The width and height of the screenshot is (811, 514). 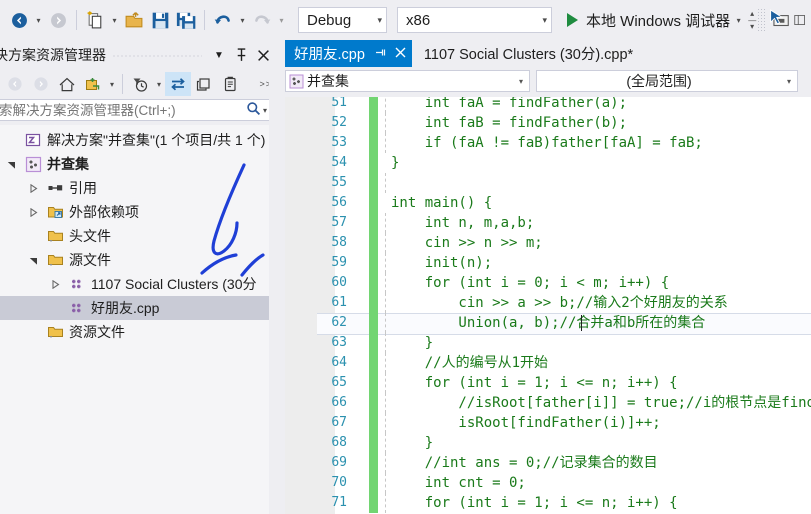 What do you see at coordinates (762, 20) in the screenshot?
I see `toolbar-drag-handle` at bounding box center [762, 20].